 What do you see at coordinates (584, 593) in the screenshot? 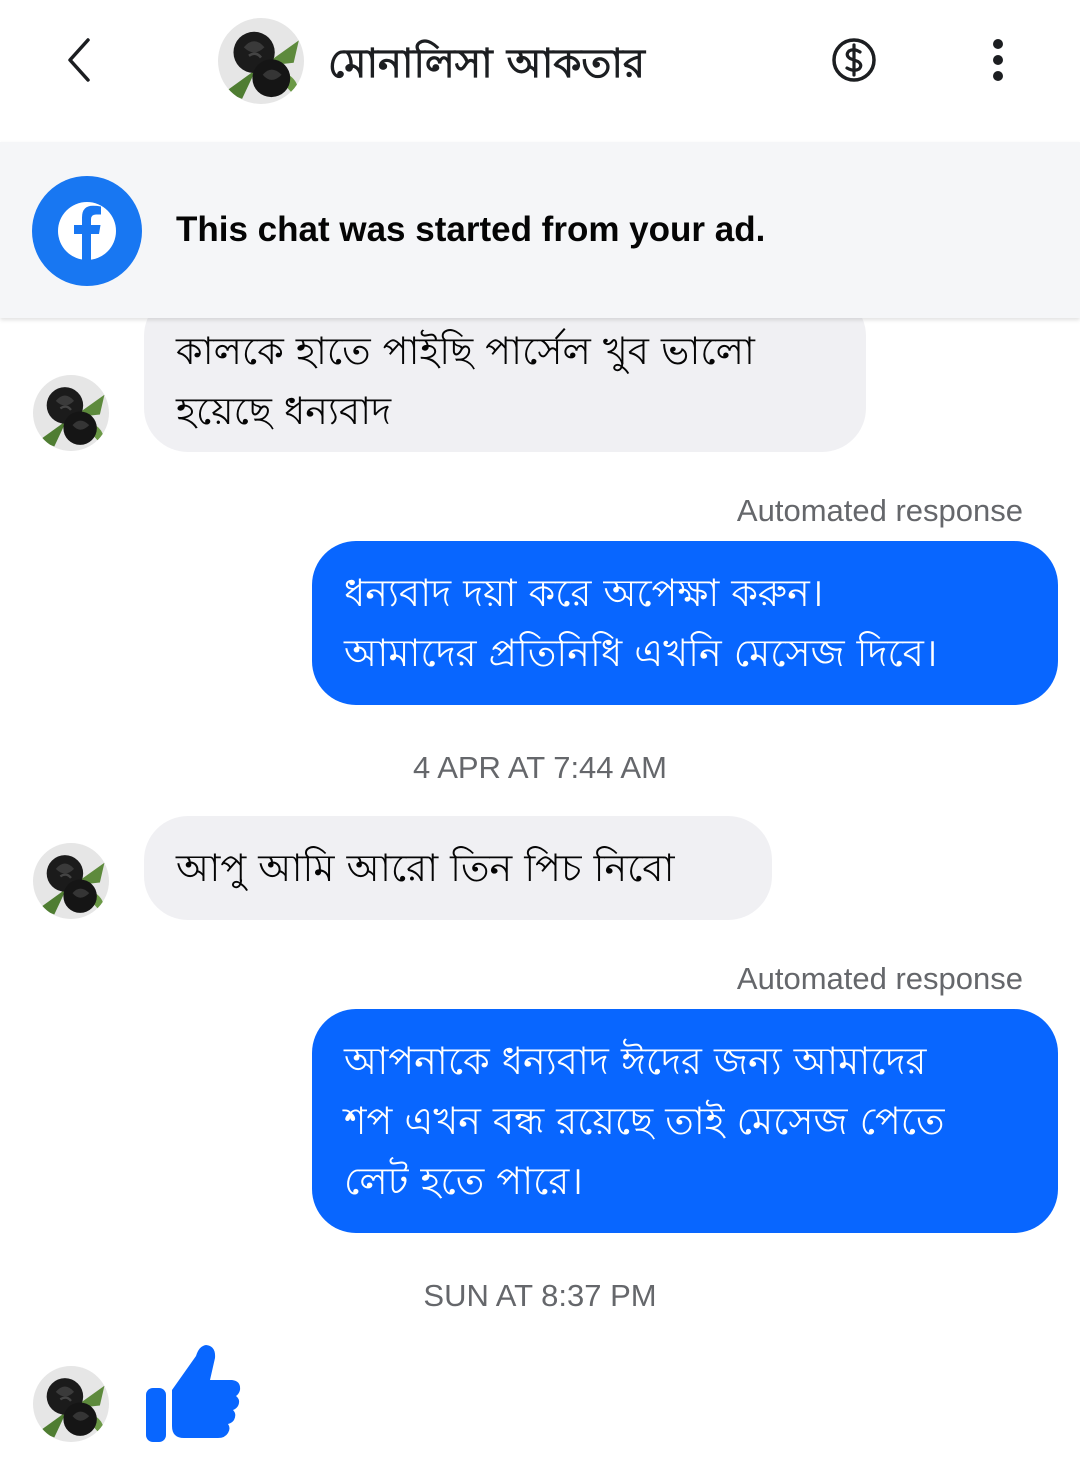
I see `message-line: ধন্যবাদ দয়া করে অপেক্ষা করুন।` at bounding box center [584, 593].